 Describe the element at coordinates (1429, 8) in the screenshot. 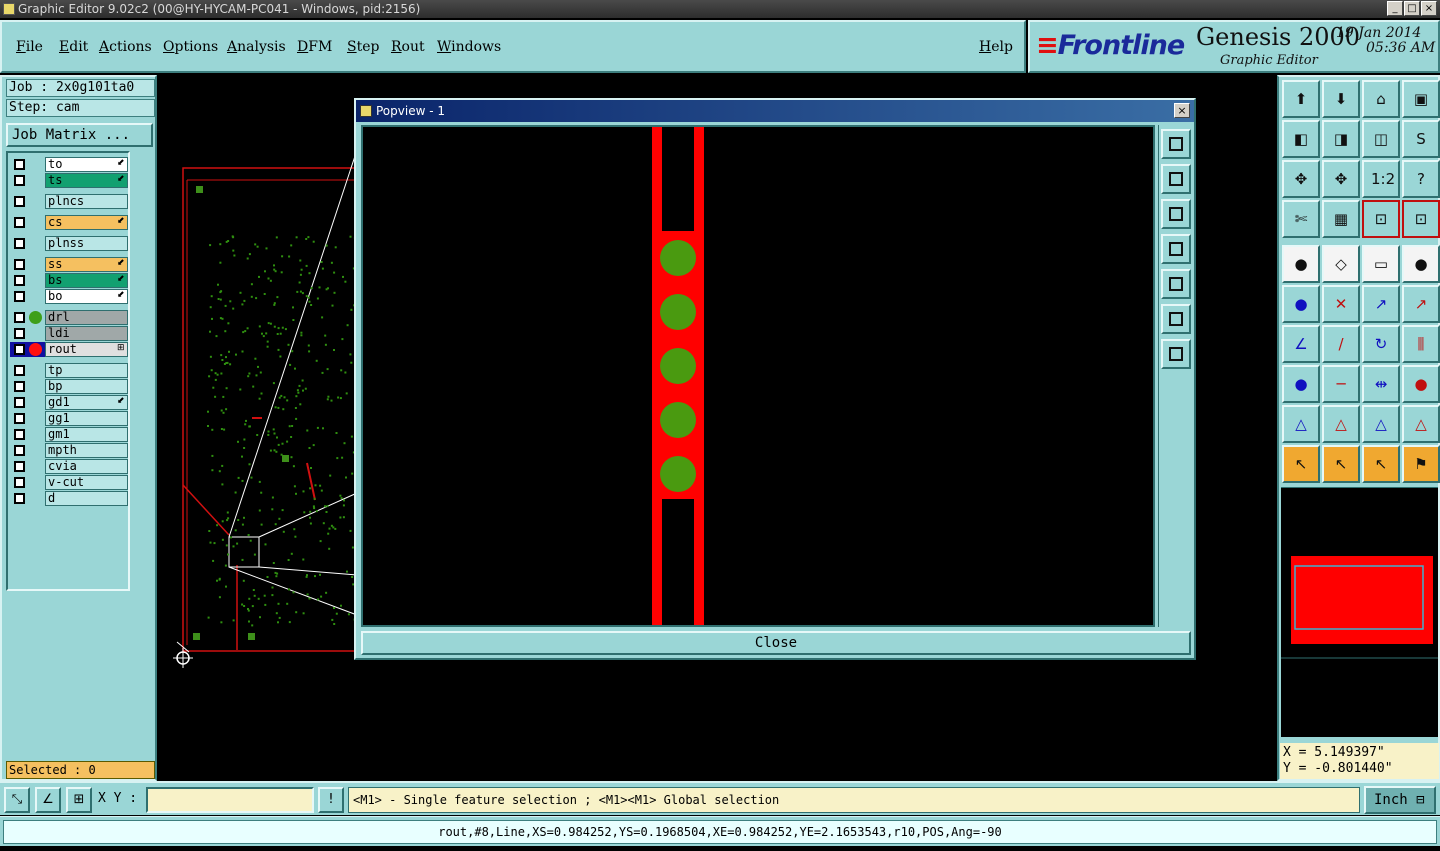

I see `close-window-button: ×` at that location.